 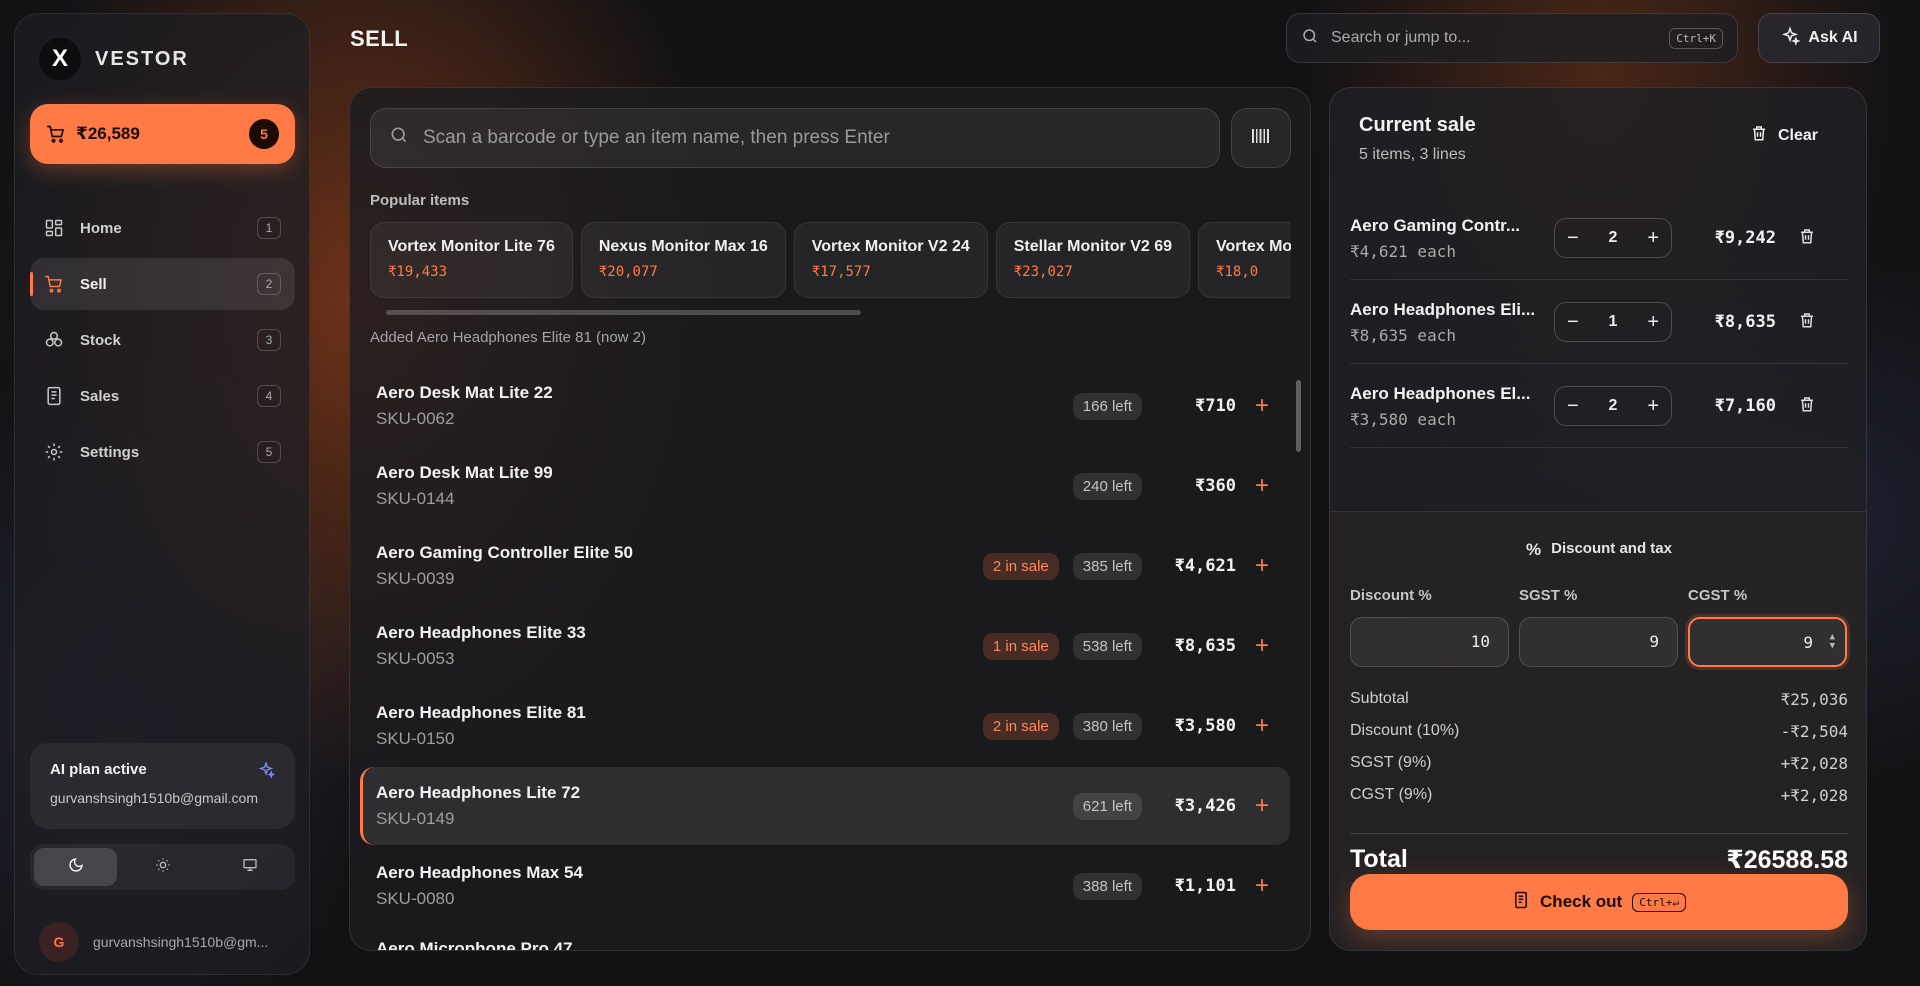 I want to click on moon-icon, so click(x=76, y=867).